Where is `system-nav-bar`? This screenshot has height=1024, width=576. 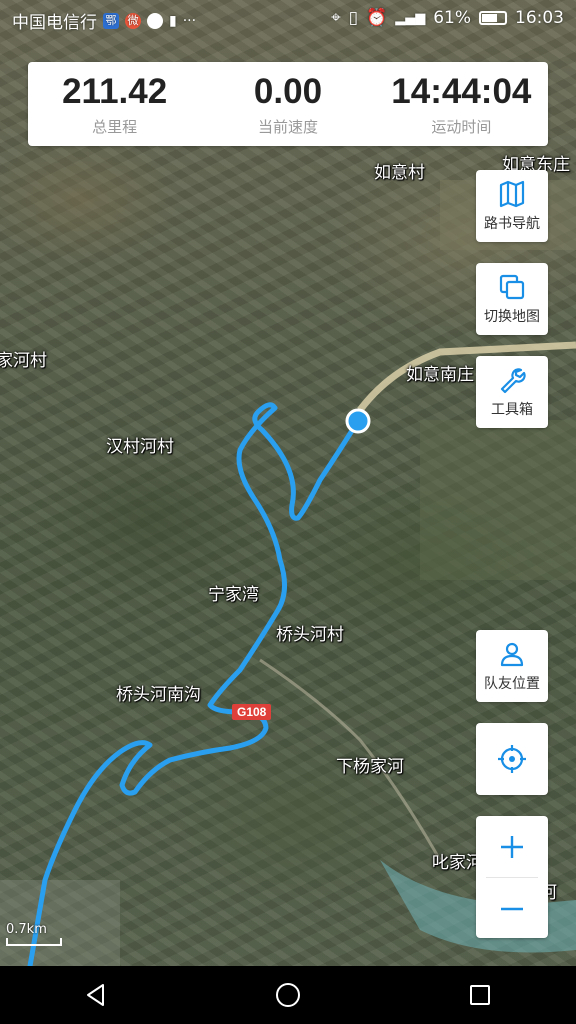 system-nav-bar is located at coordinates (288, 995).